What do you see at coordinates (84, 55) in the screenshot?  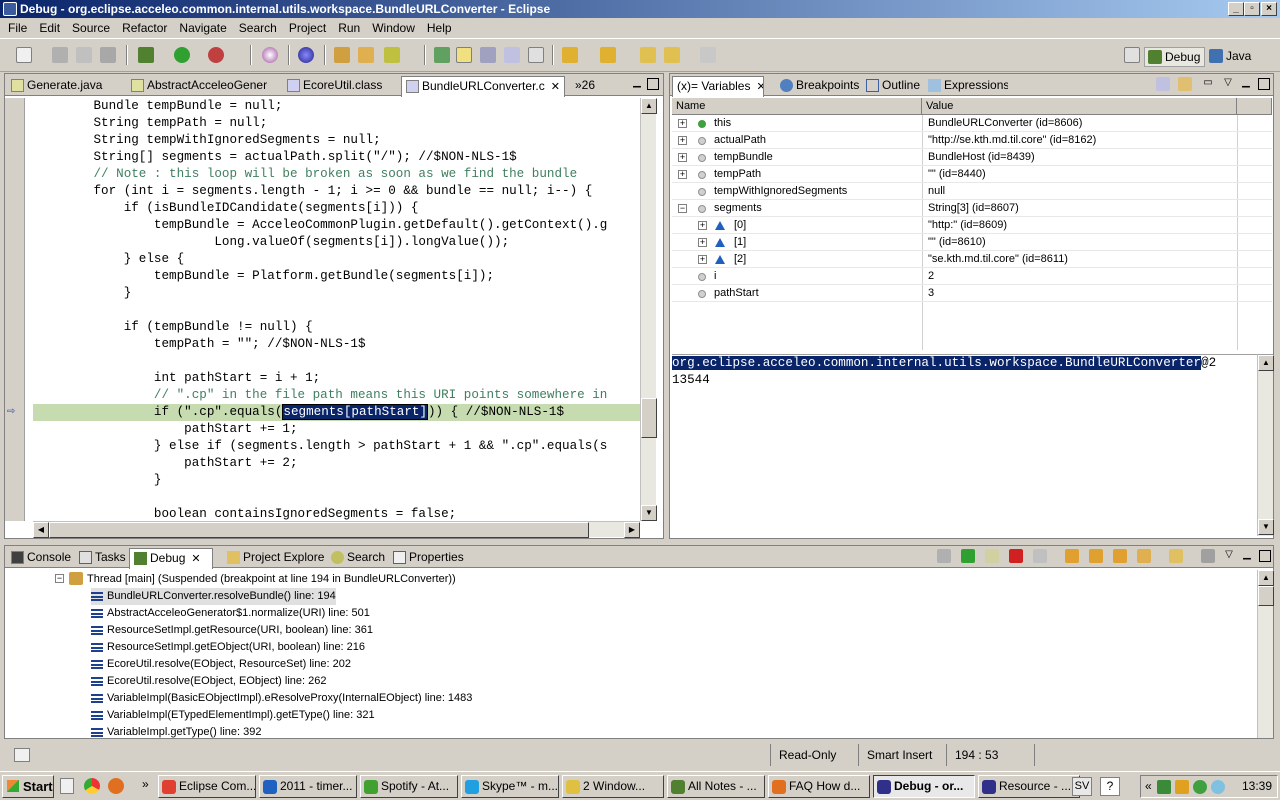 I see `save-all-icon` at bounding box center [84, 55].